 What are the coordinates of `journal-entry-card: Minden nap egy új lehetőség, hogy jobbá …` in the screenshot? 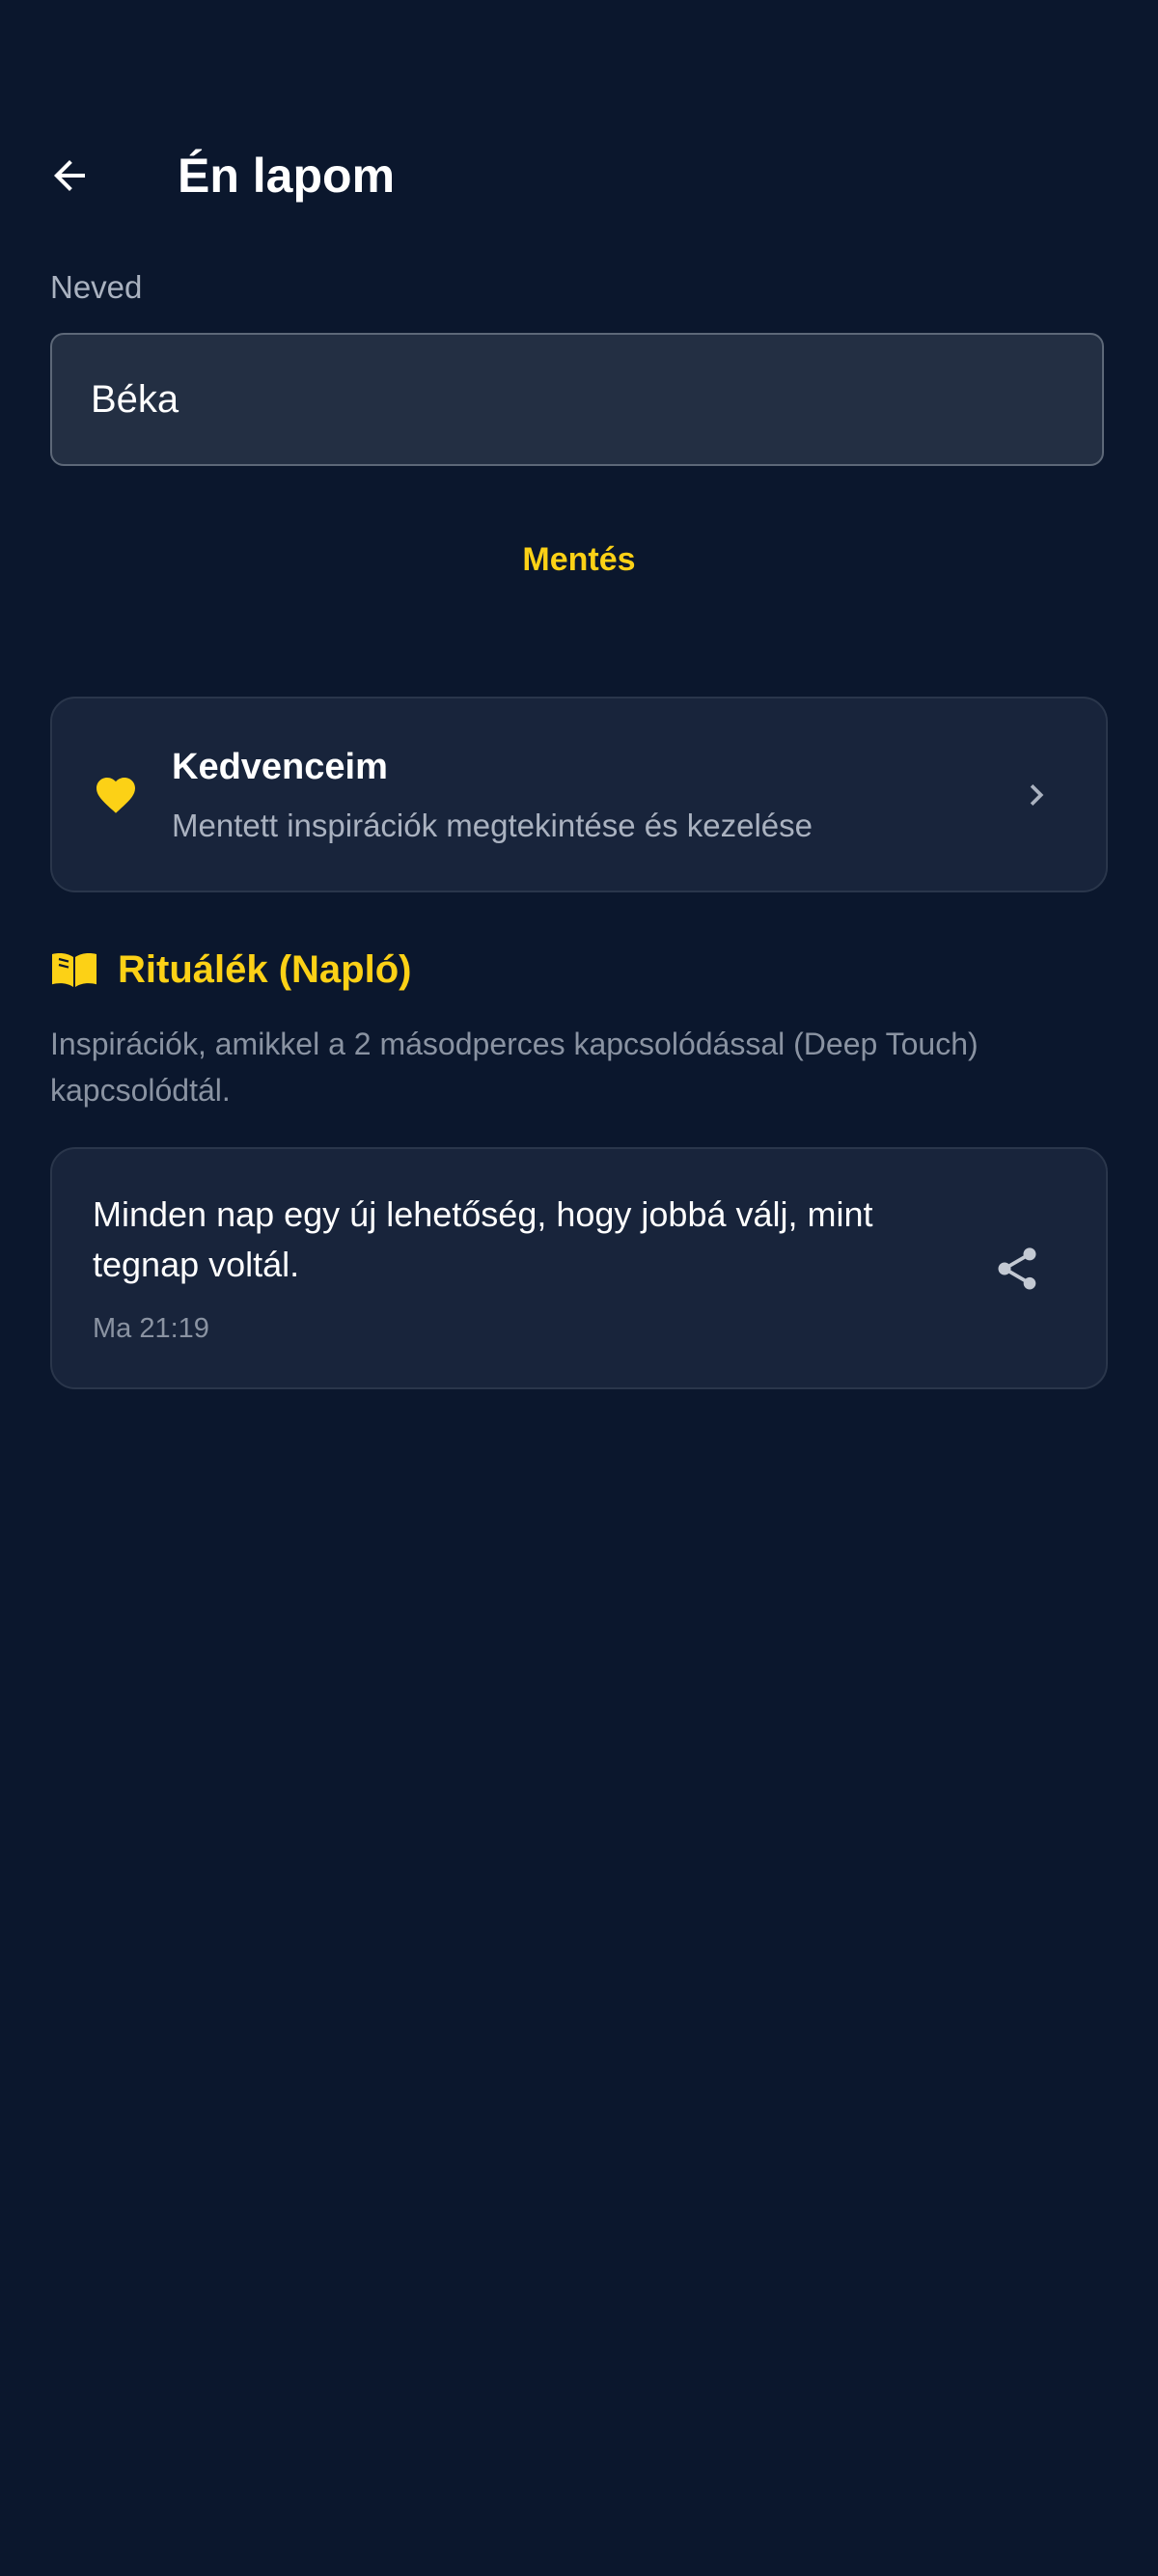 It's located at (579, 1268).